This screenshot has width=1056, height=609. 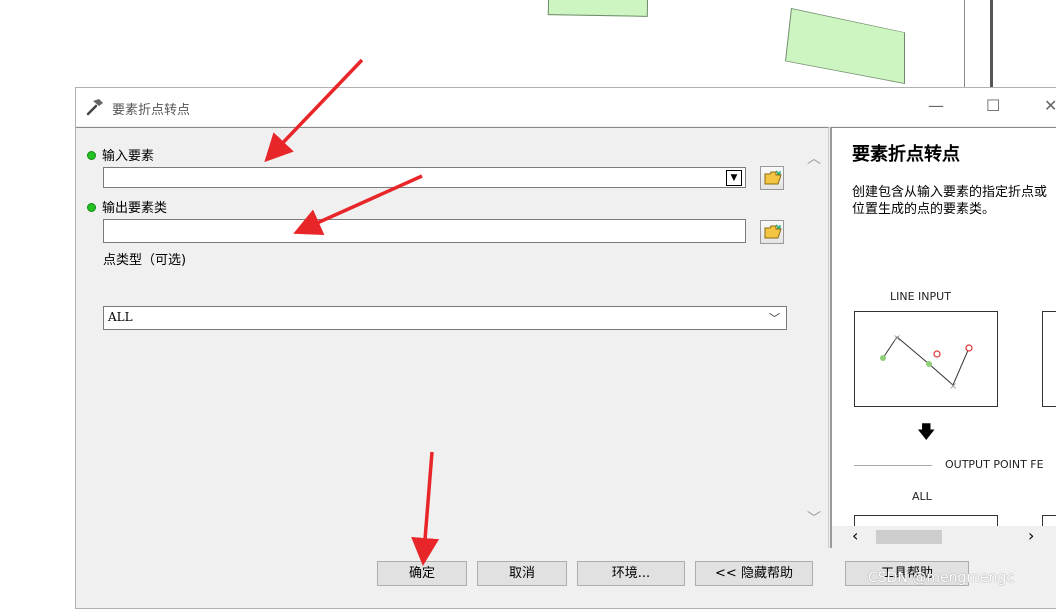 I want to click on legend-line, so click(x=893, y=465).